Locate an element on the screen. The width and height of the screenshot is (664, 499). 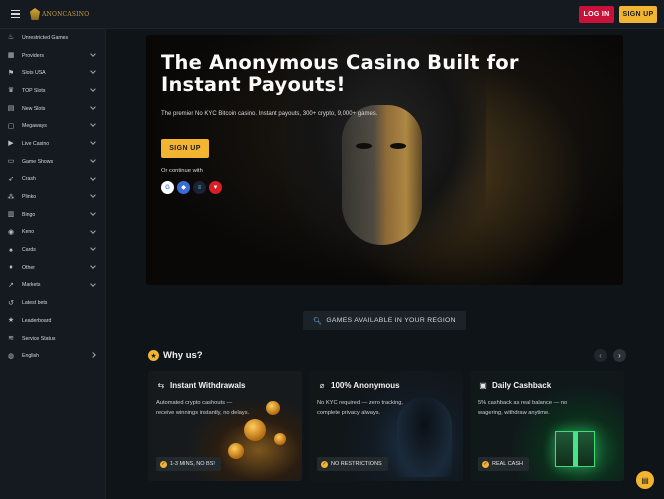
sidebar-item-label: English is located at coordinates (31, 356).